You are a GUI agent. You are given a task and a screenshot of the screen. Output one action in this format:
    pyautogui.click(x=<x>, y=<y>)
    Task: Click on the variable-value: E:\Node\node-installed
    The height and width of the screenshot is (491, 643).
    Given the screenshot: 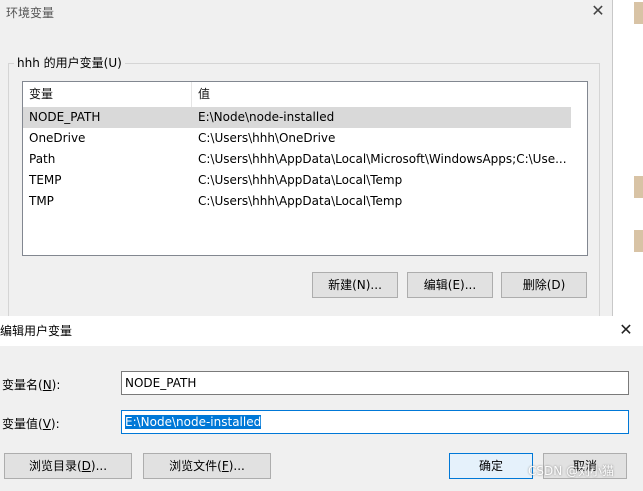 What is the action you would take?
    pyautogui.click(x=266, y=117)
    